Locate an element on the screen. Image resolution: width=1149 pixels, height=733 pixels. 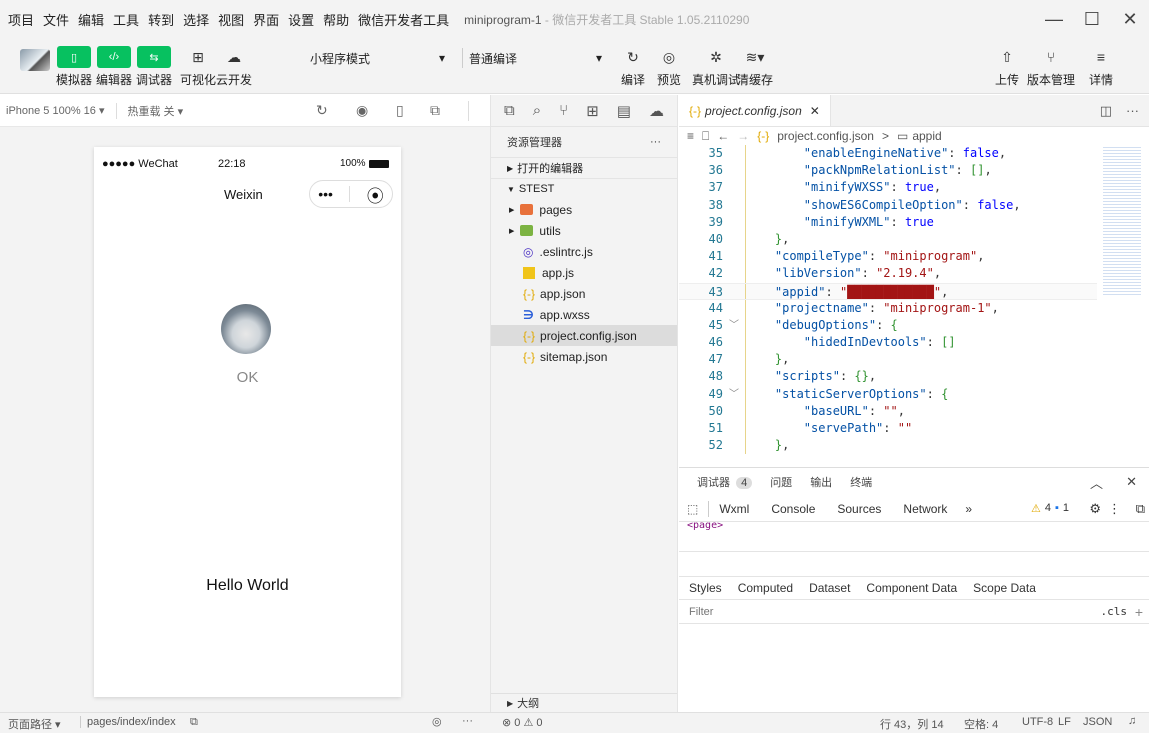
code-line: 44 "projectname": "miniprogram-1", is located at coordinates (914, 308).